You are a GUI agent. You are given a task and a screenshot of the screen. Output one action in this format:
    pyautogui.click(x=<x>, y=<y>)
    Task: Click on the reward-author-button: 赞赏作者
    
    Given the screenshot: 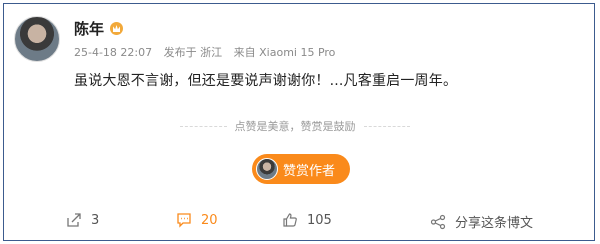 What is the action you would take?
    pyautogui.click(x=301, y=169)
    